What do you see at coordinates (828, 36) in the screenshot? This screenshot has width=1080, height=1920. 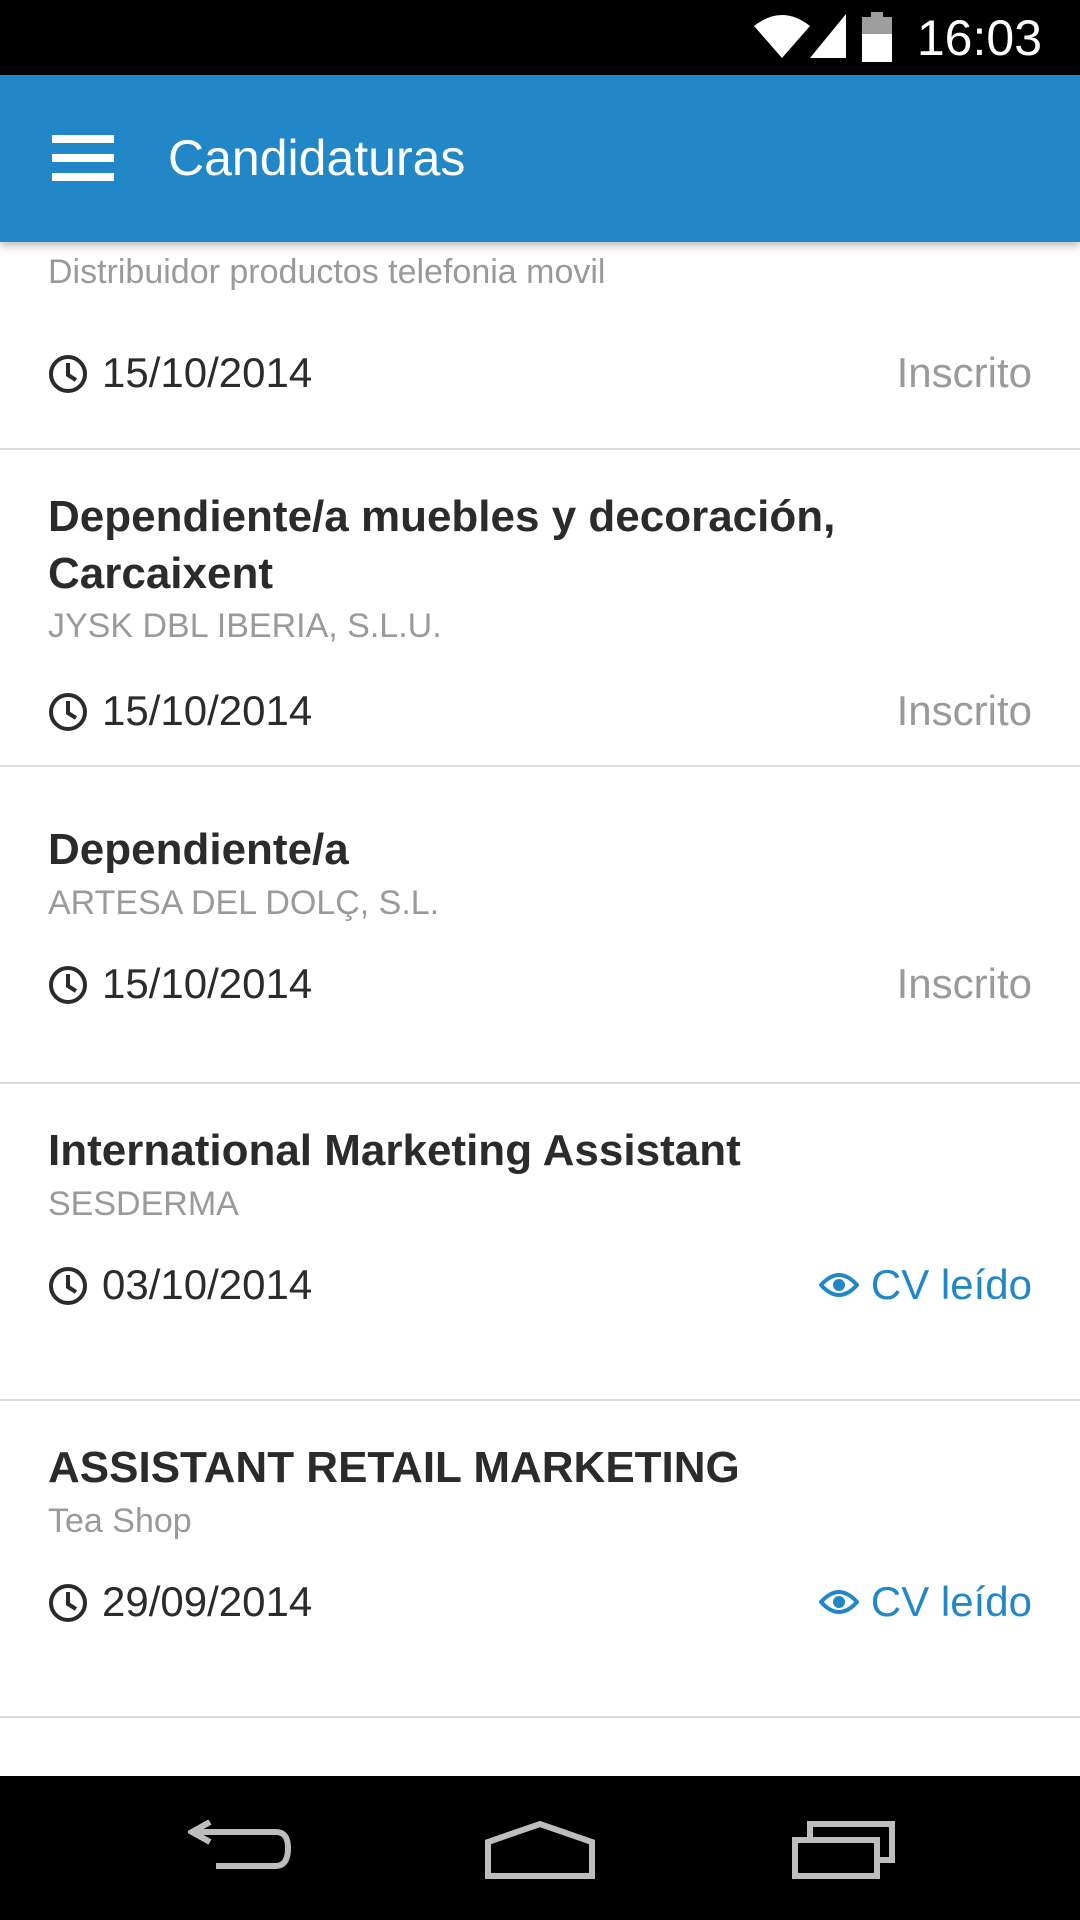 I see `signal-icon` at bounding box center [828, 36].